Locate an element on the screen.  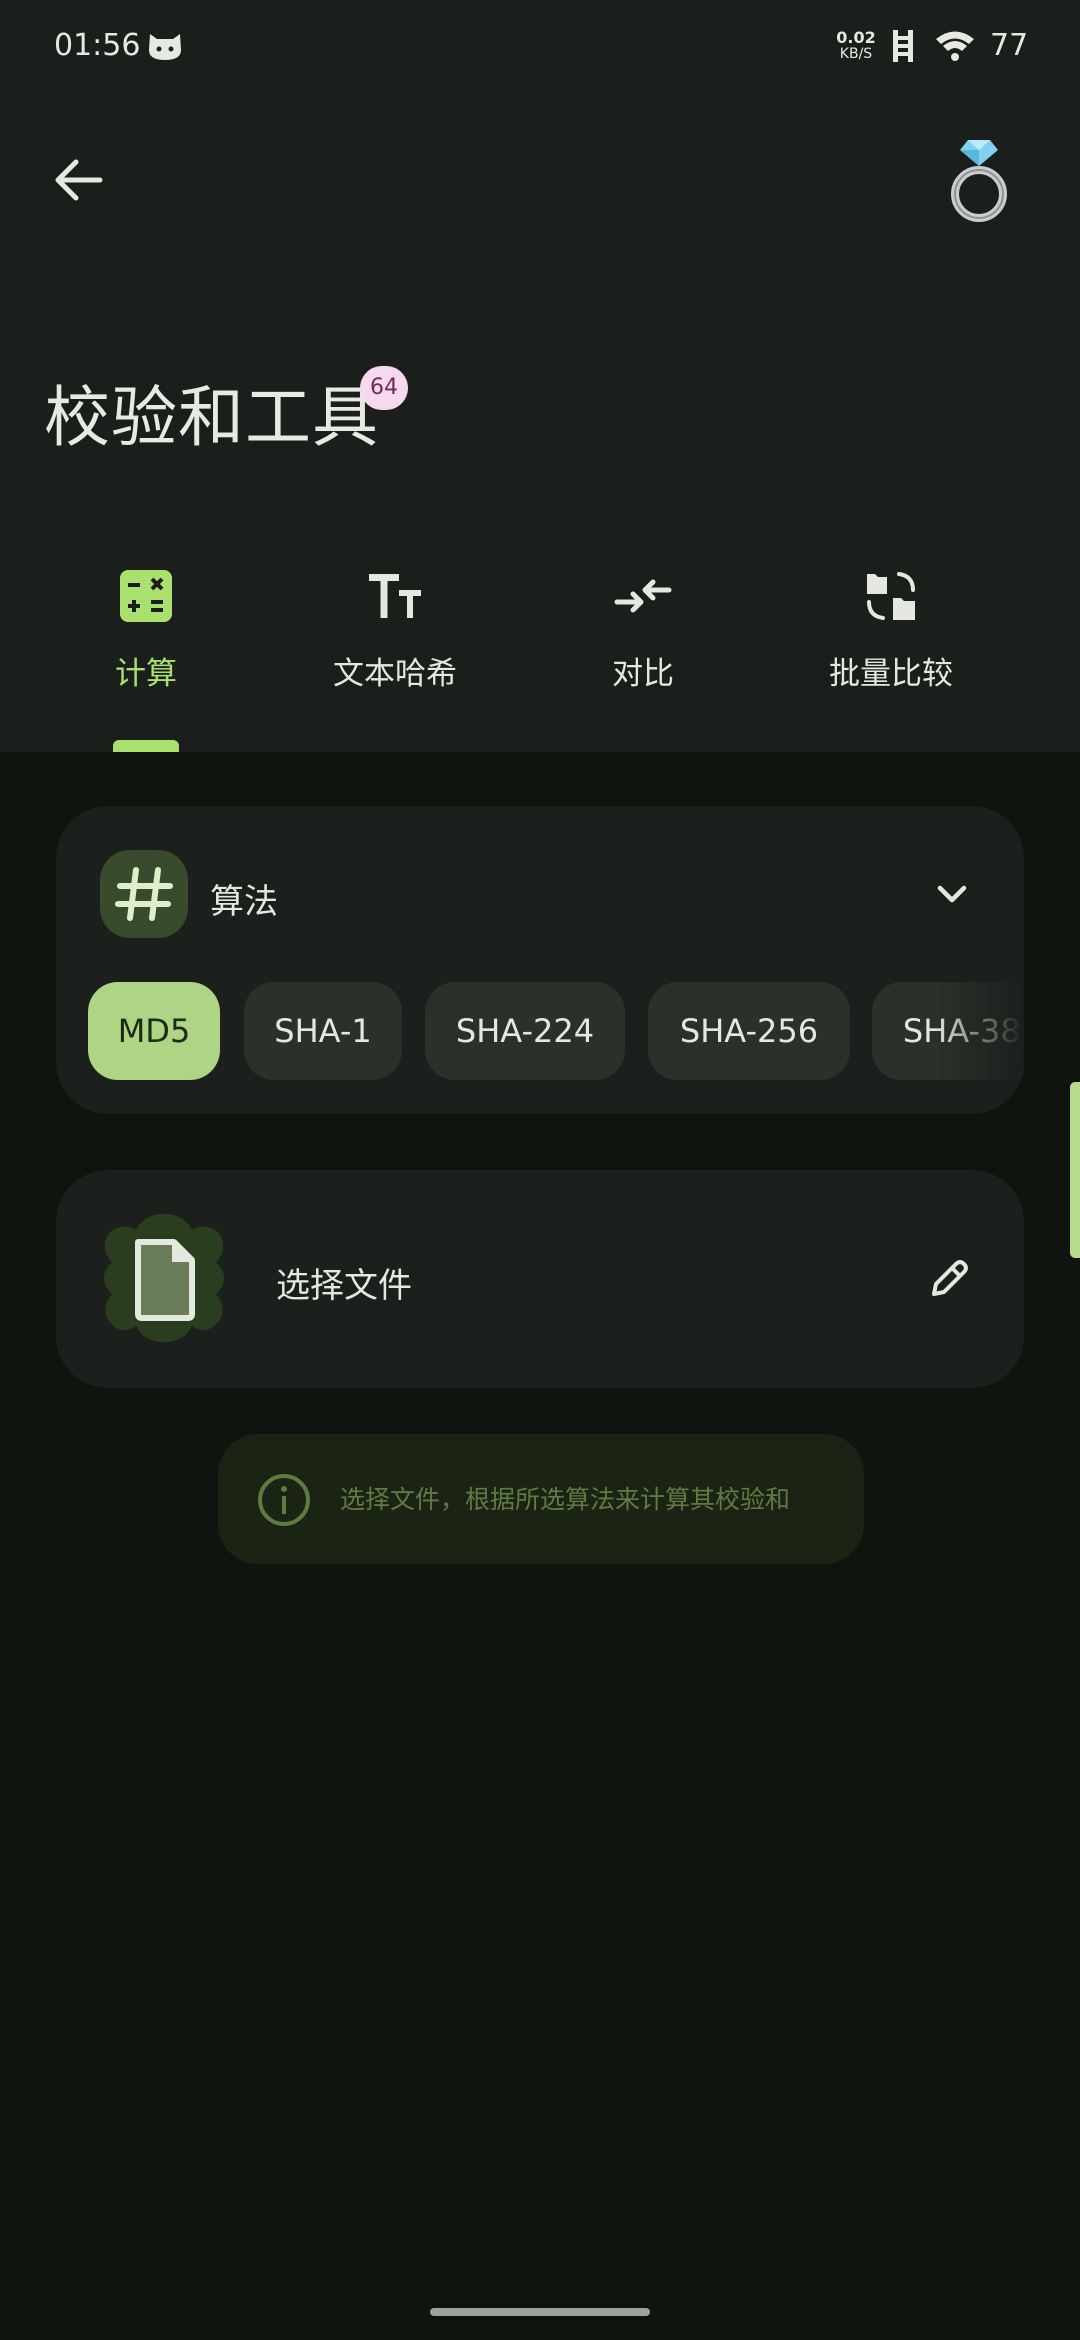
tab-label: 文本哈希 is located at coordinates (395, 674).